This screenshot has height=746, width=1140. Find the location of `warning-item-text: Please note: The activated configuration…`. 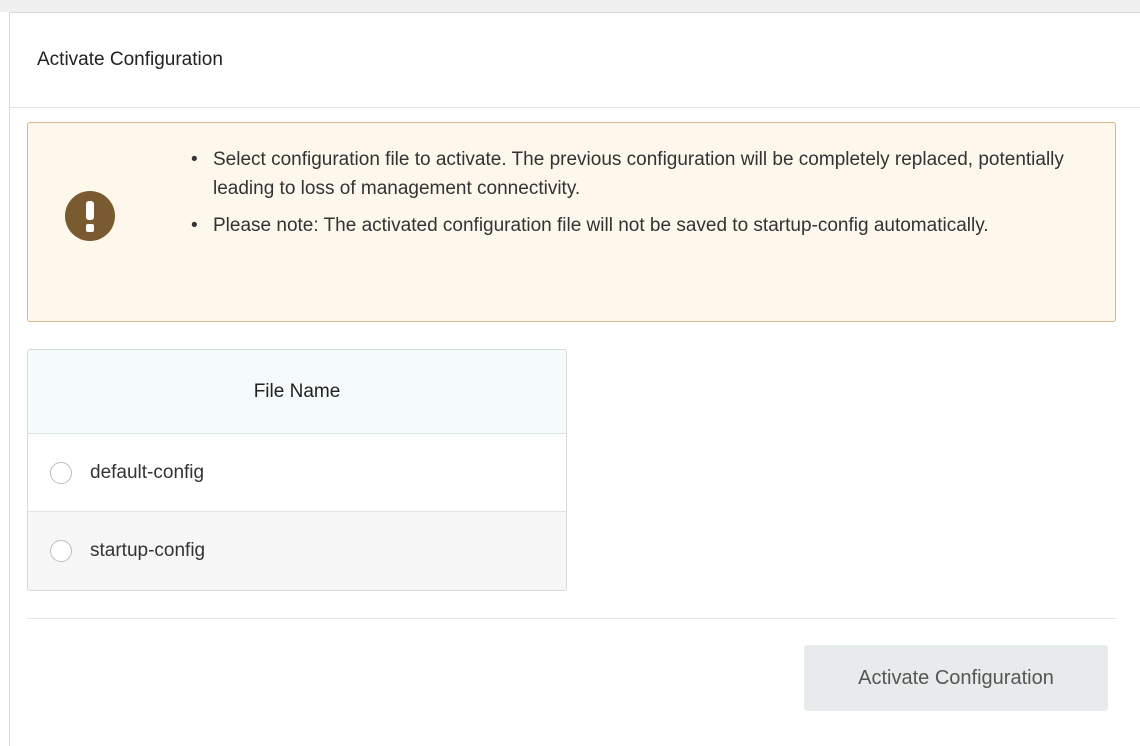

warning-item-text: Please note: The activated configuration… is located at coordinates (601, 225).